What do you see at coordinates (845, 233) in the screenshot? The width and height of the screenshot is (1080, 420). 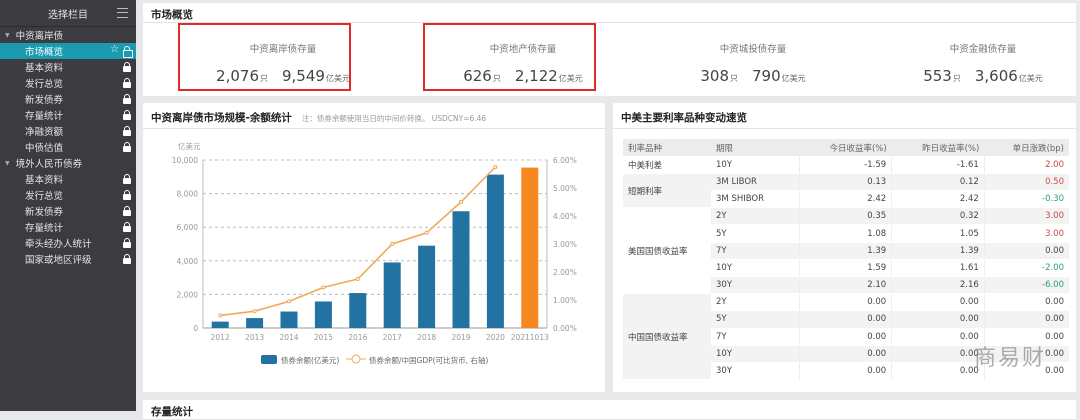 I see `today-yield: 1.08` at bounding box center [845, 233].